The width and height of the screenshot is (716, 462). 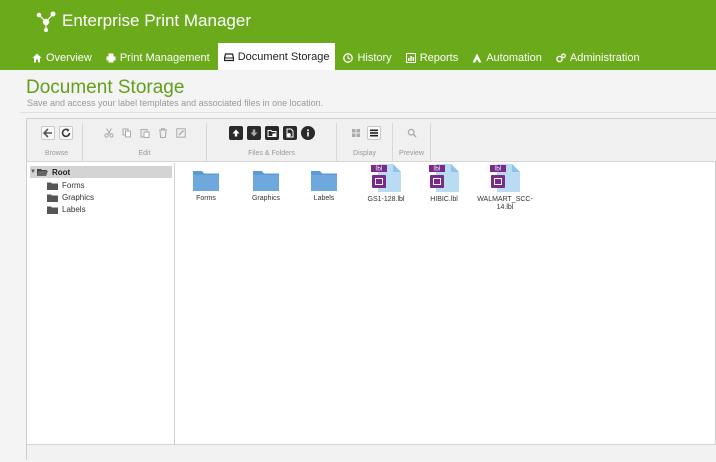 I want to click on paste-button, so click(x=145, y=133).